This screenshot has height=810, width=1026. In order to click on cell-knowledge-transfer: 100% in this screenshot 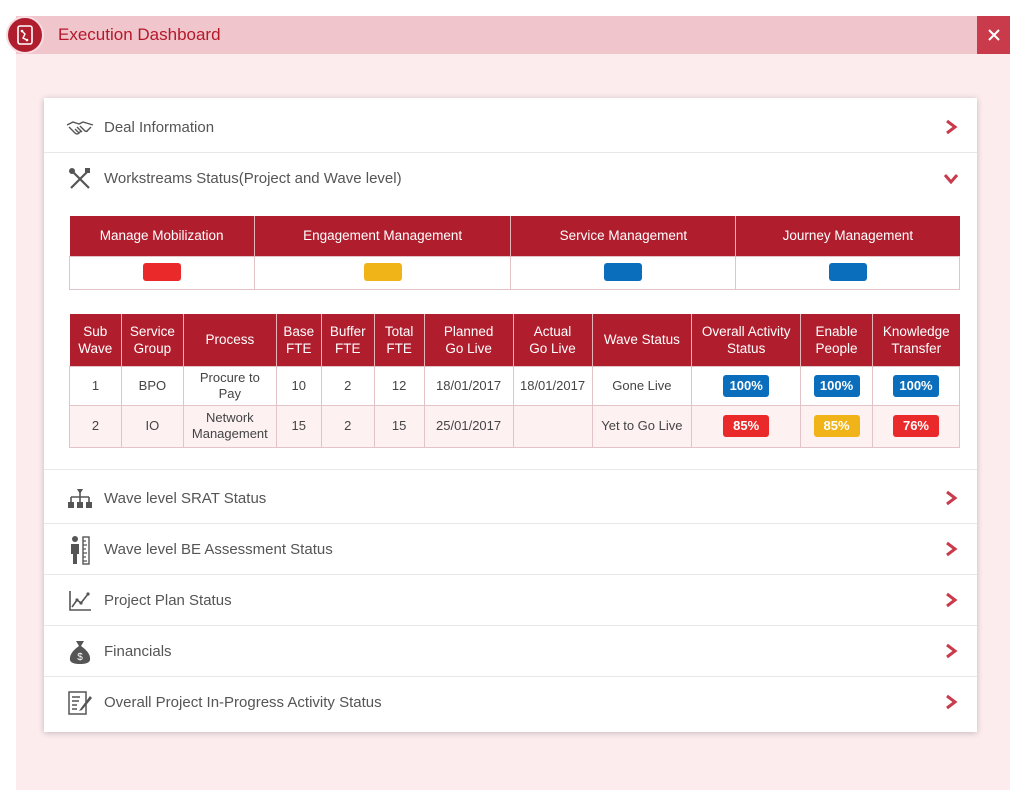, I will do `click(916, 385)`.